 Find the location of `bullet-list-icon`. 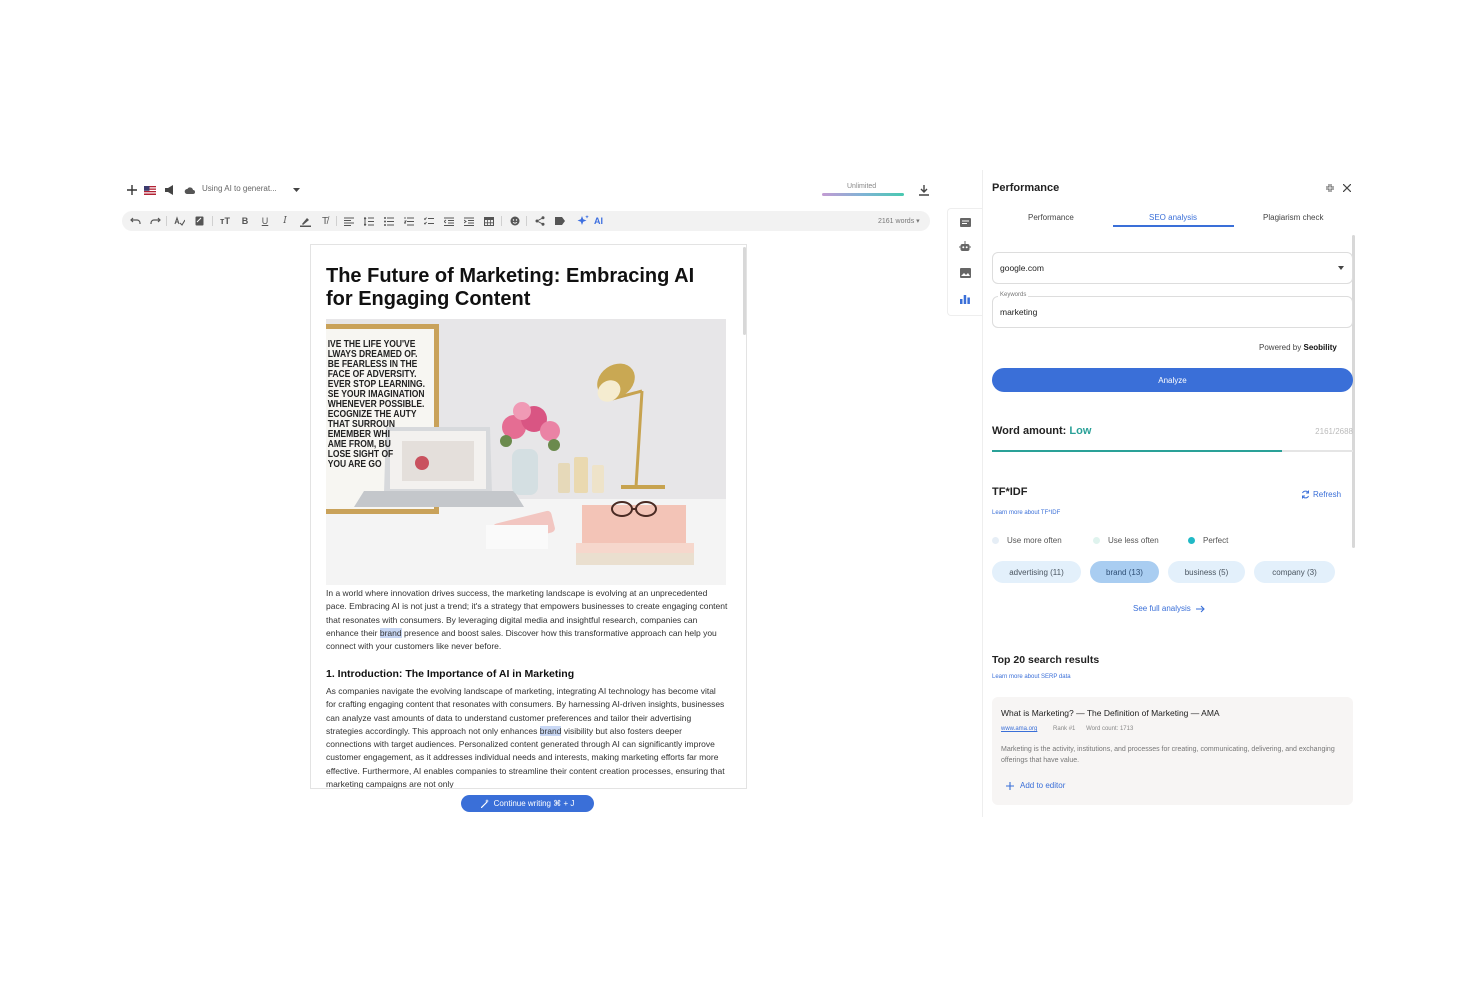

bullet-list-icon is located at coordinates (389, 221).